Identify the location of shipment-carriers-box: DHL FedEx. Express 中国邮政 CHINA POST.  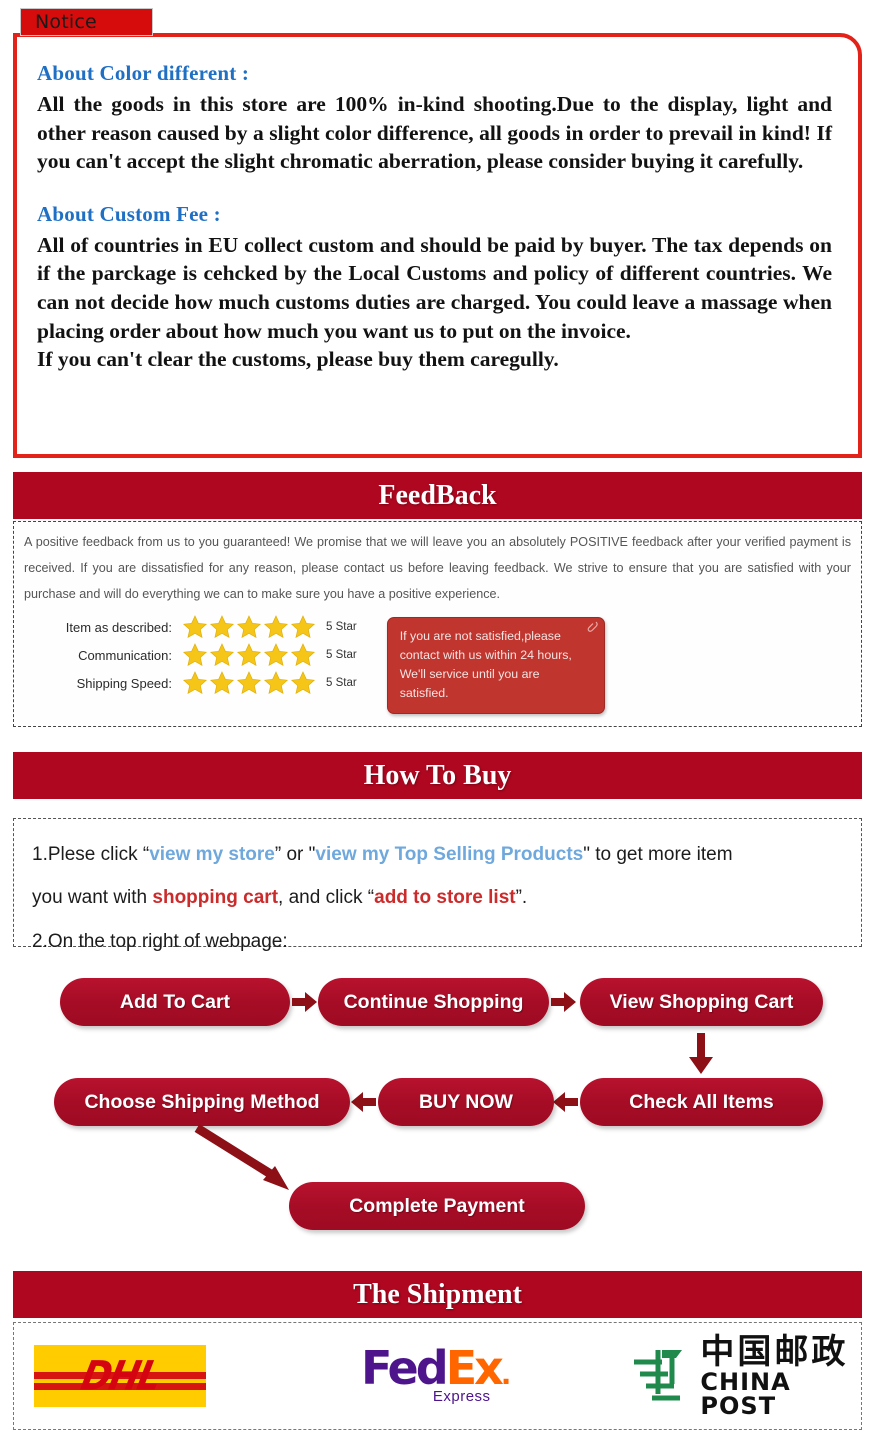
(437, 1376).